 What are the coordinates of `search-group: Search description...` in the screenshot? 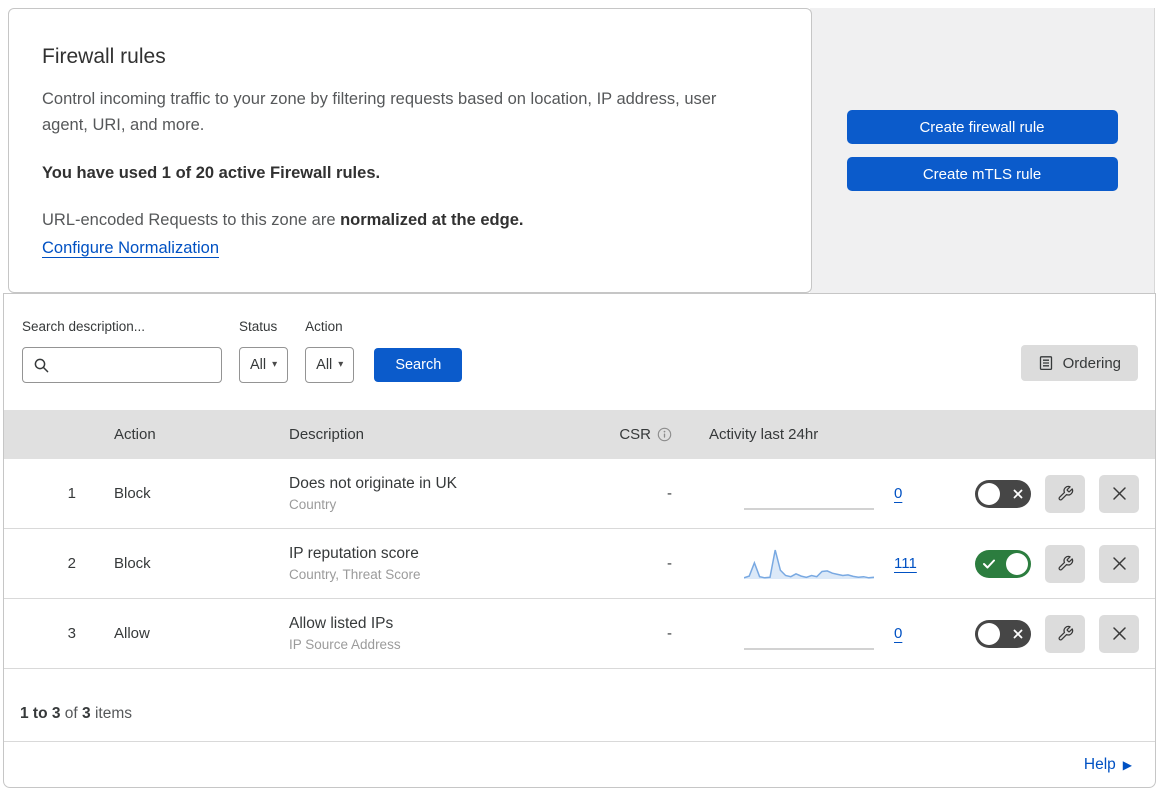 It's located at (122, 350).